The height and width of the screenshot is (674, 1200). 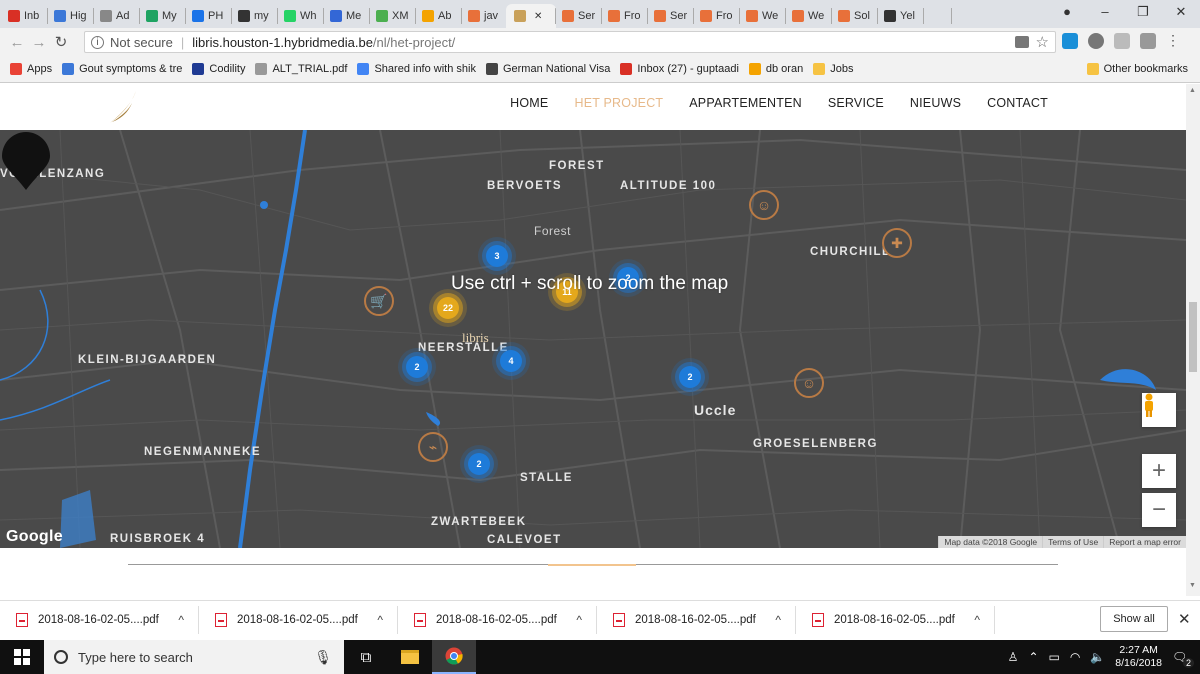 I want to click on nav-link-home: HOME, so click(x=529, y=103).